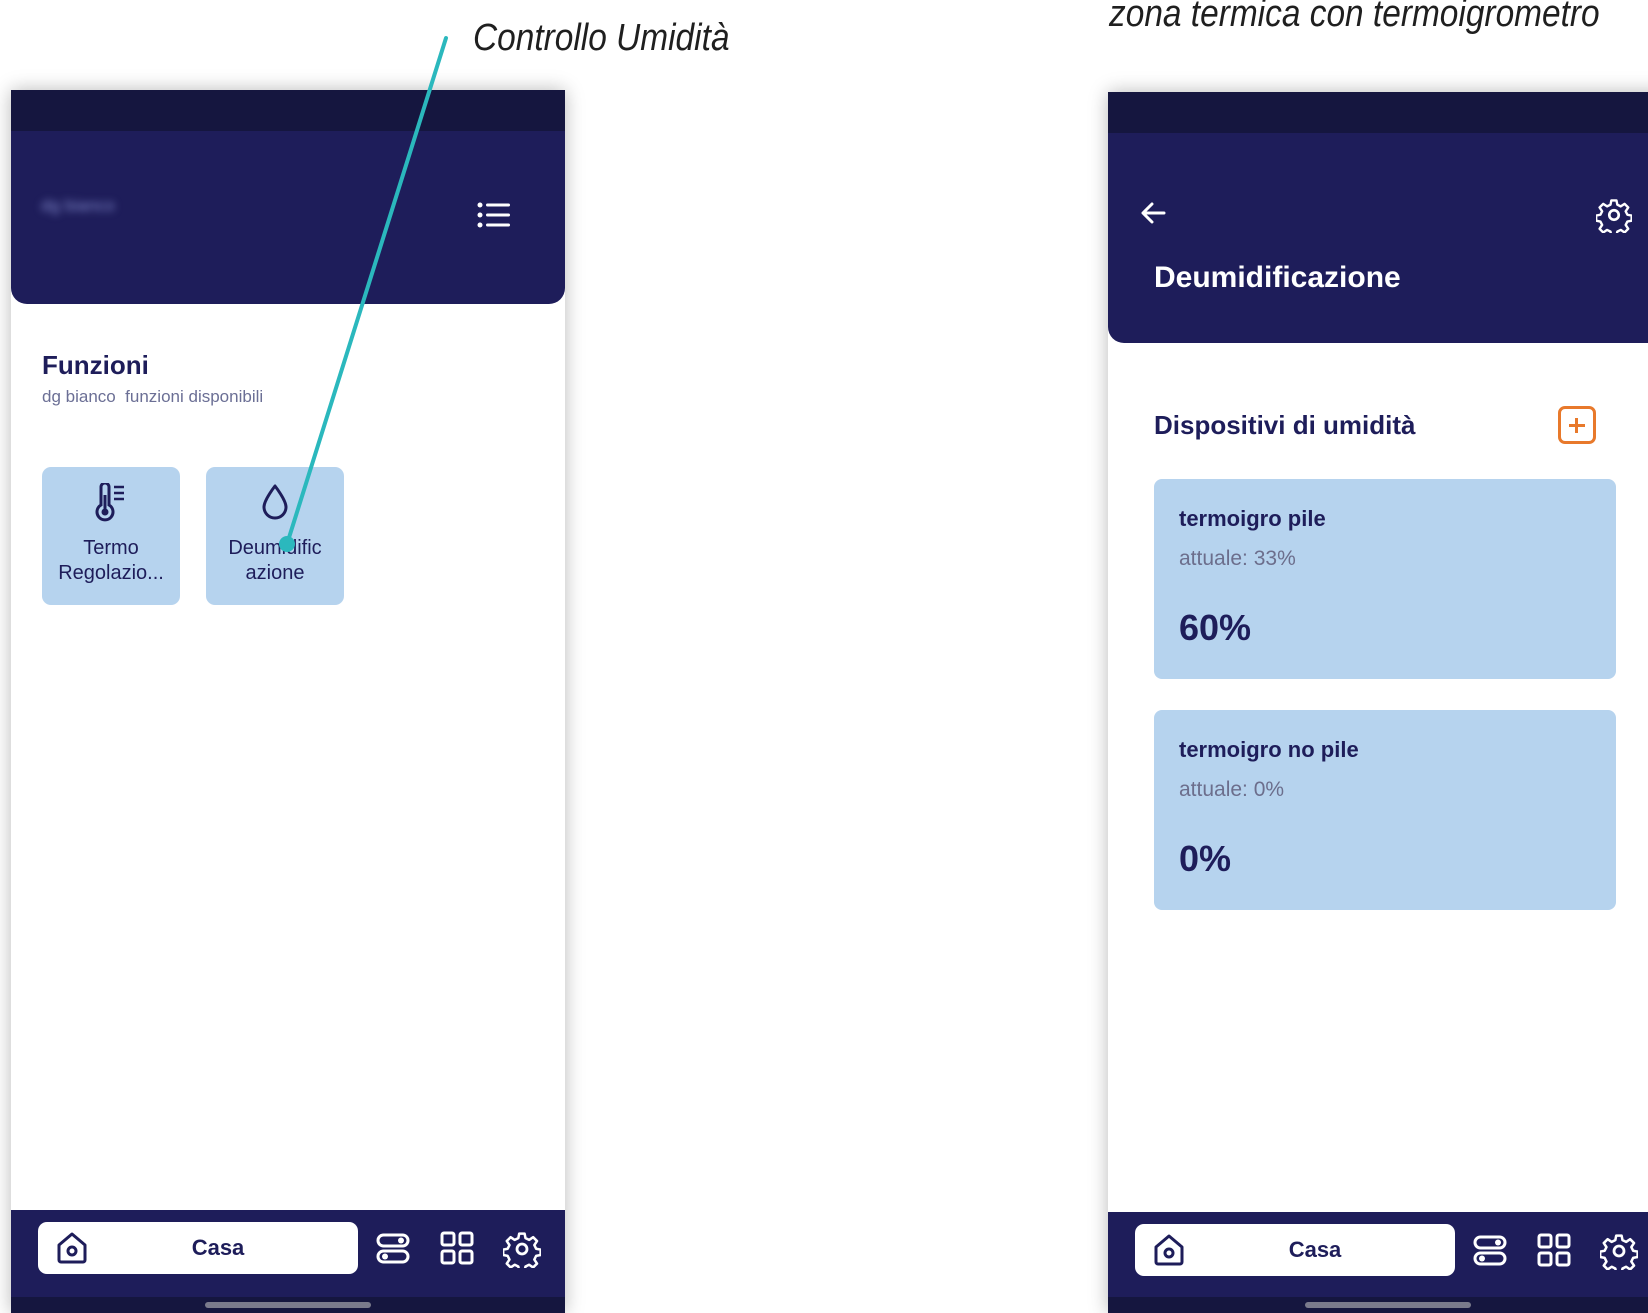  Describe the element at coordinates (1269, 749) in the screenshot. I see `device-name: termoigro no pile` at that location.